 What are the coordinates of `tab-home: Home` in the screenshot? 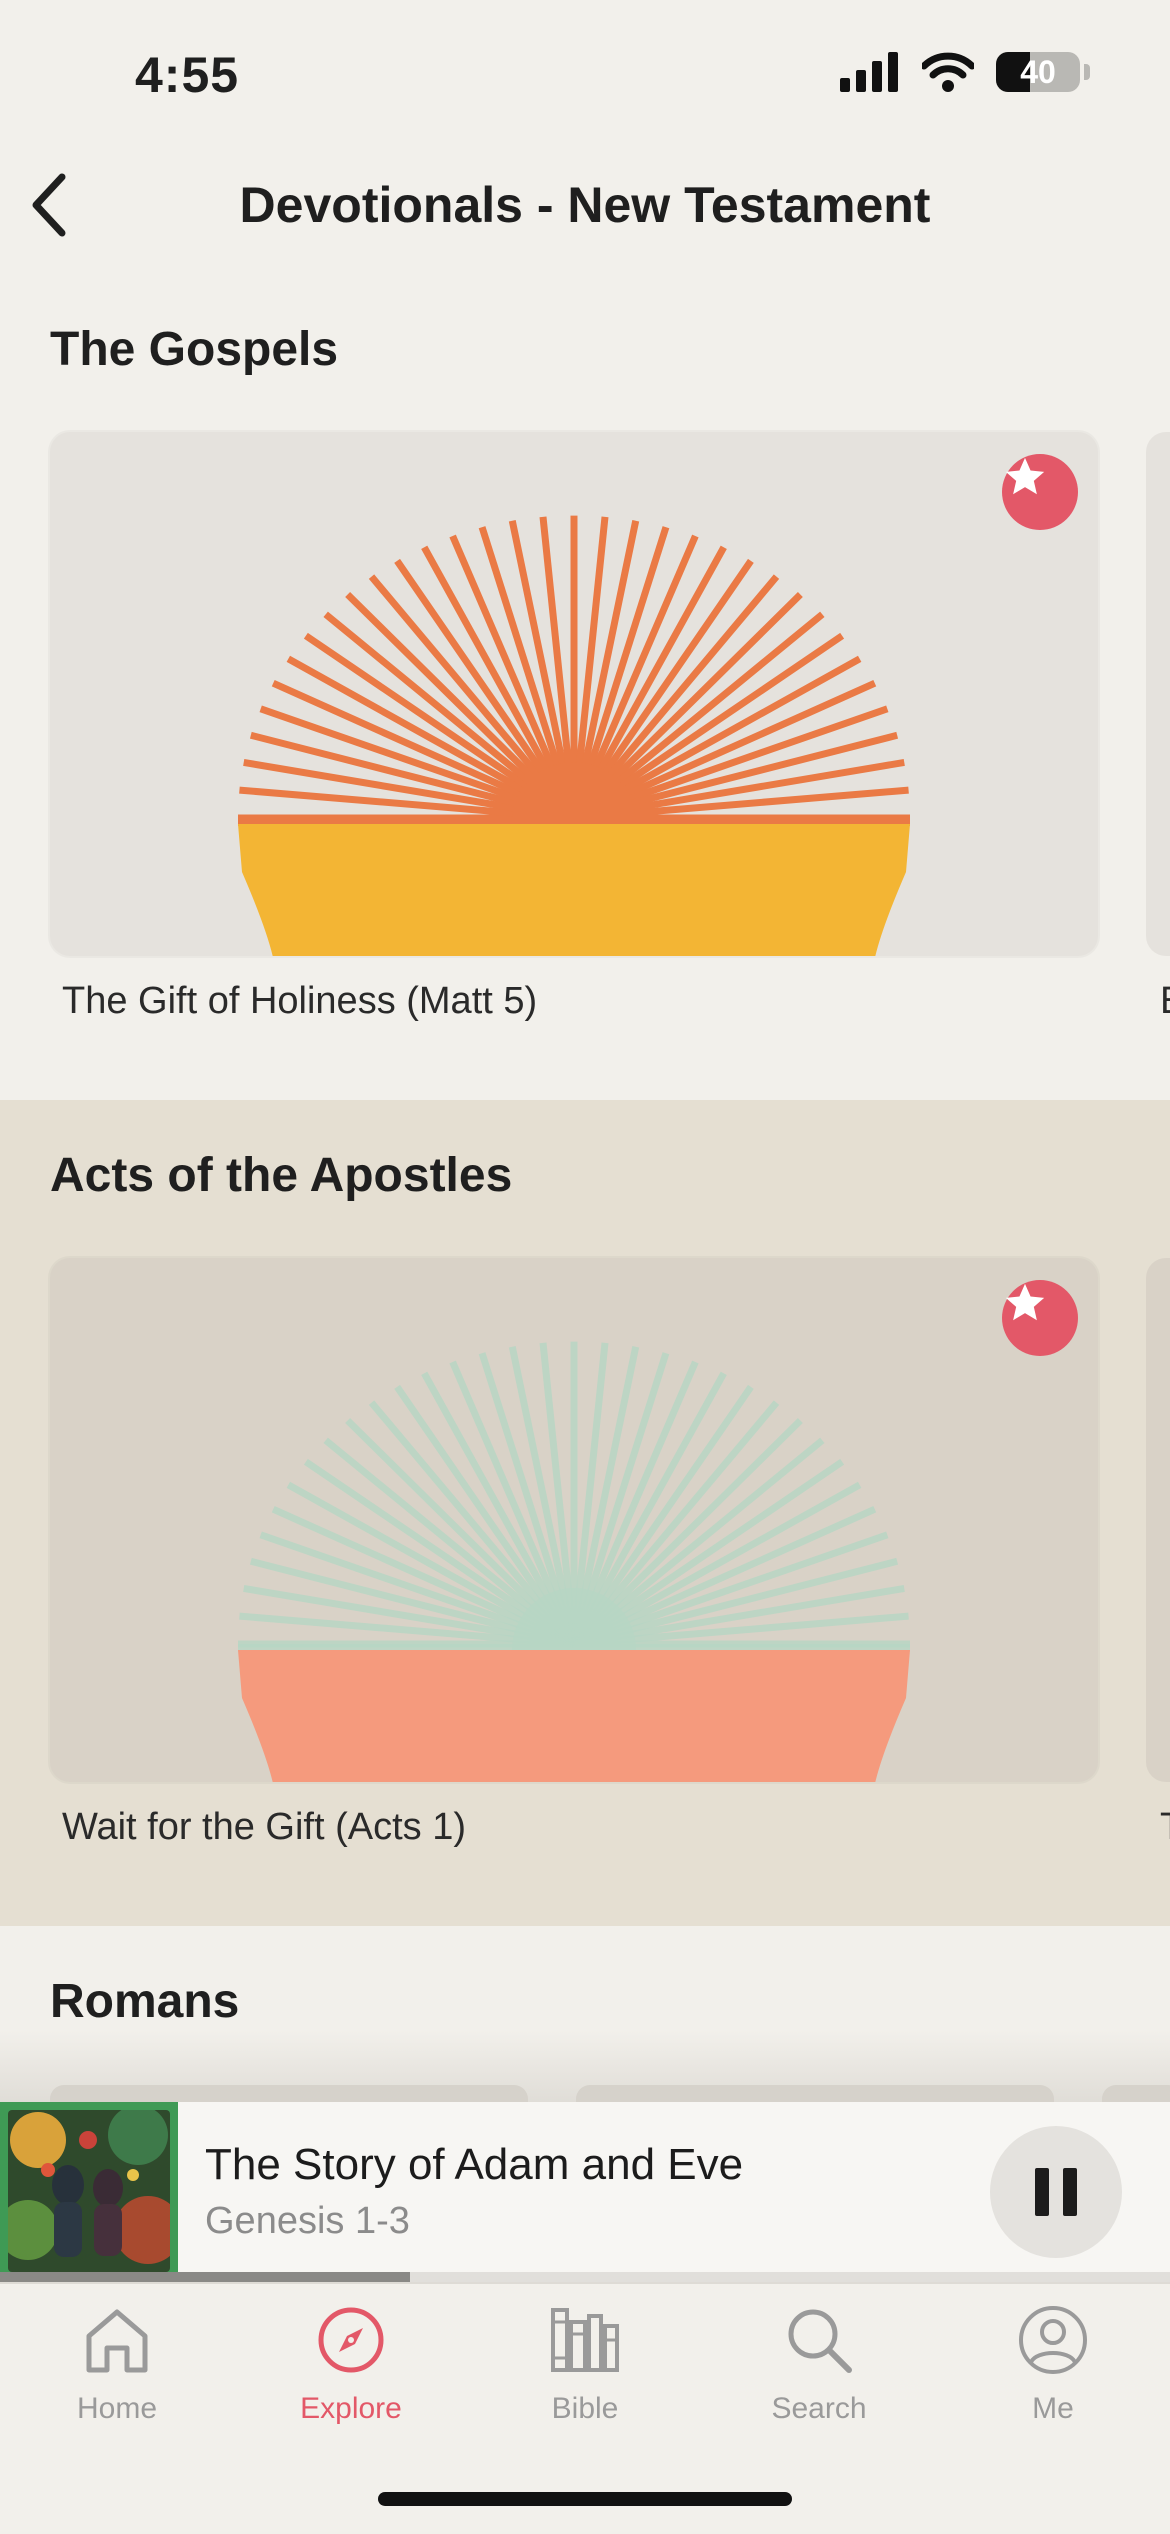 It's located at (117, 2363).